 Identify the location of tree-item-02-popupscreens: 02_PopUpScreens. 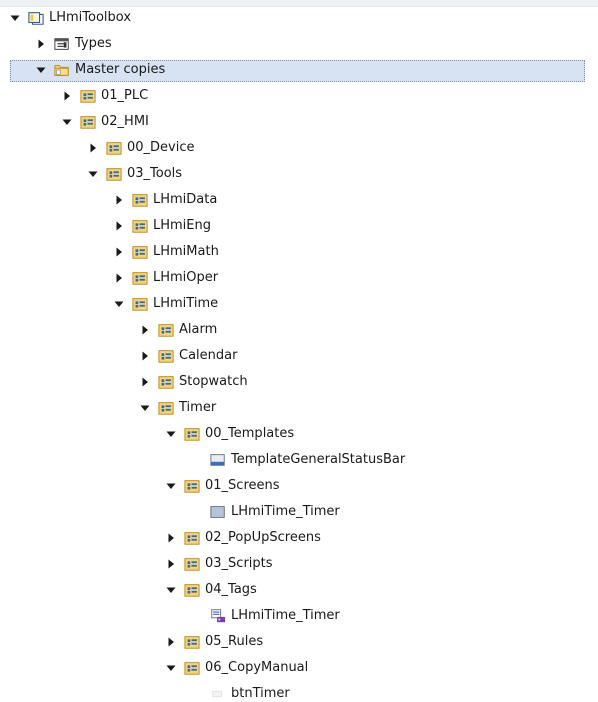
(297, 538).